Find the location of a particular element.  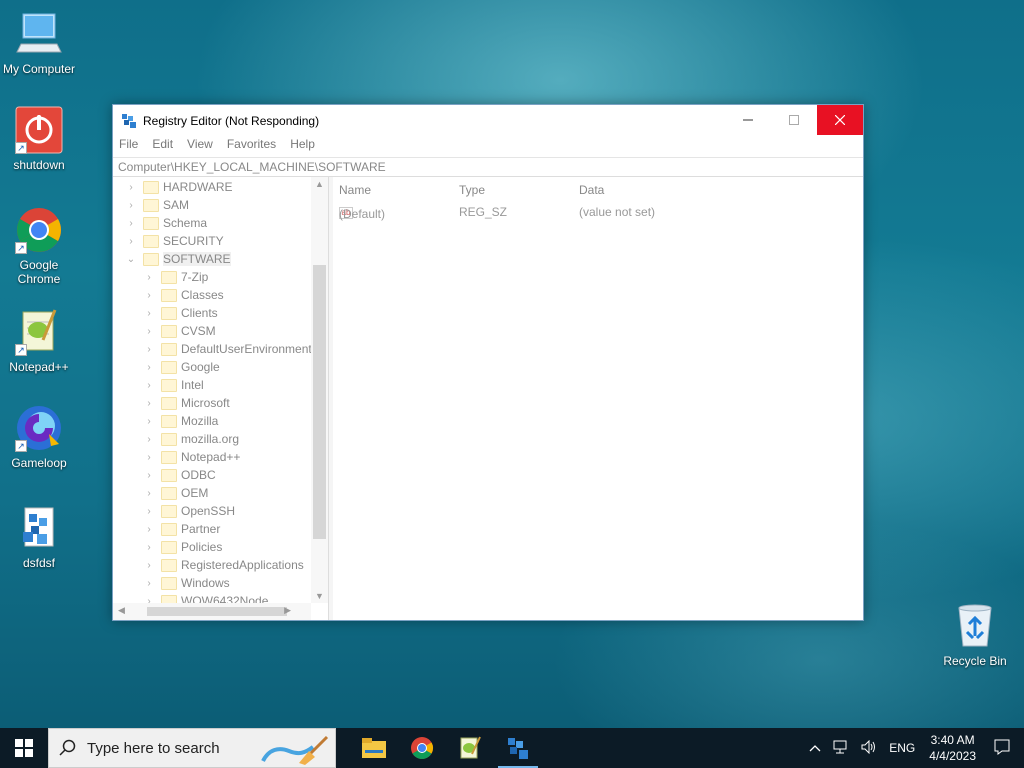

address-bar: Computer\HKEY_LOCAL_MACHINE\SOFTWARE is located at coordinates (488, 167).